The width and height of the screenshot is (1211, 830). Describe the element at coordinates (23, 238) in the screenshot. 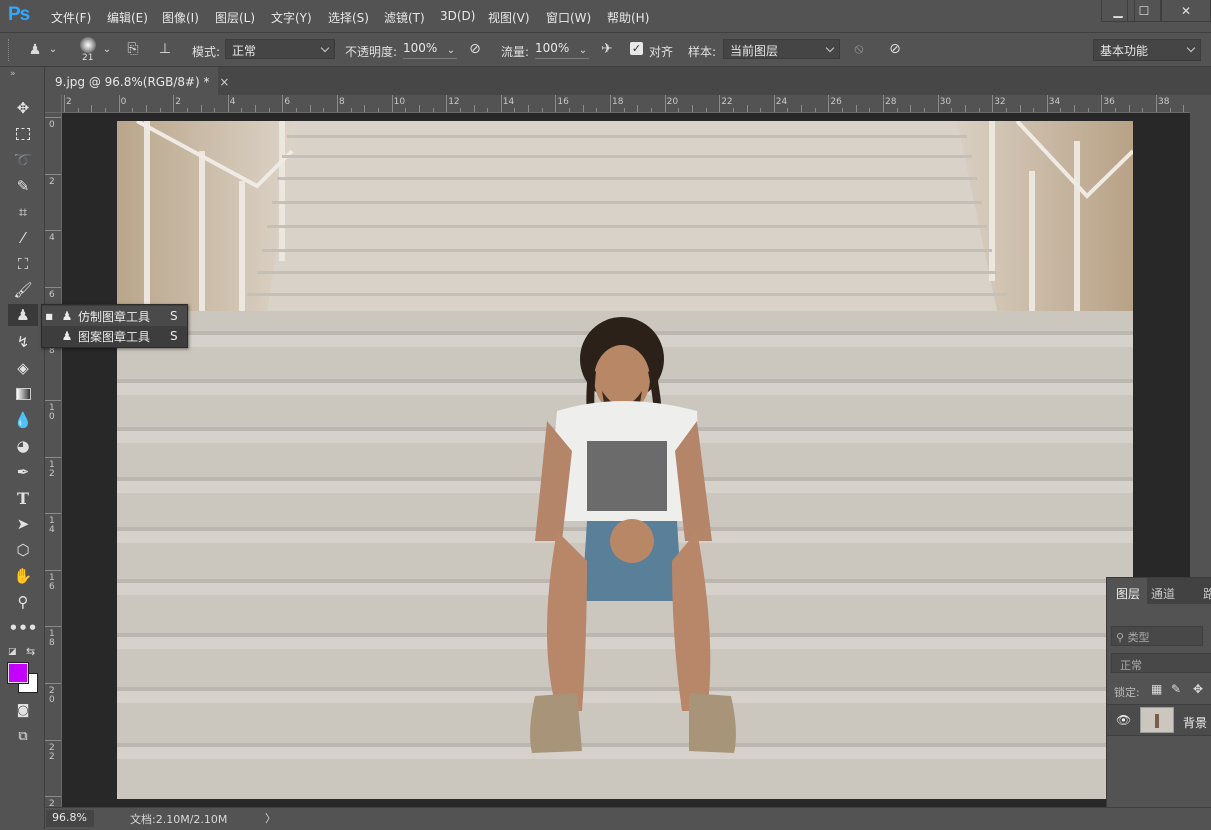

I see `eyedropper-tool-icon: ⁄` at that location.